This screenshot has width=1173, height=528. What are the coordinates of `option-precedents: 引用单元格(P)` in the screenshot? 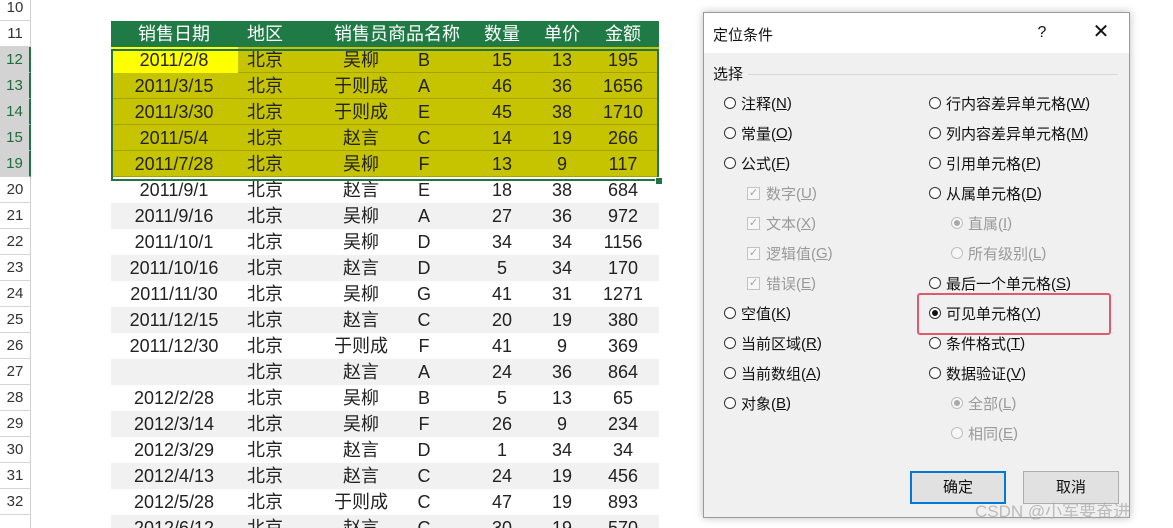 It's located at (985, 163).